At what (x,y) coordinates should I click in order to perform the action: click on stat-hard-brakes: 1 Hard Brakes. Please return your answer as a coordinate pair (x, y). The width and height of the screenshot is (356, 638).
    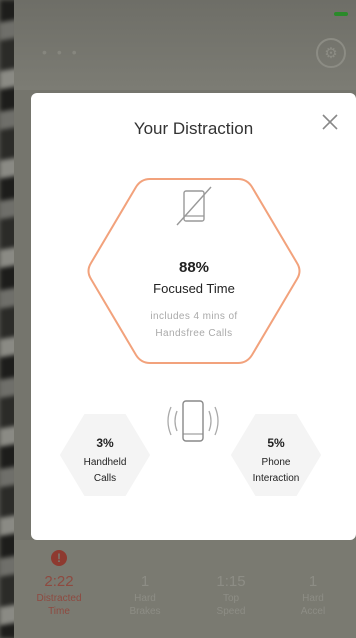
    Looking at the image, I should click on (145, 595).